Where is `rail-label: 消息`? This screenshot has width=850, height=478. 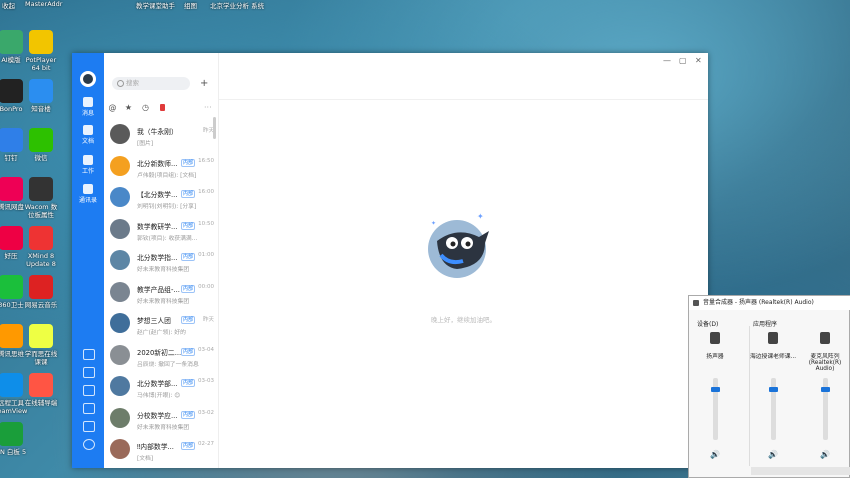 rail-label: 消息 is located at coordinates (87, 113).